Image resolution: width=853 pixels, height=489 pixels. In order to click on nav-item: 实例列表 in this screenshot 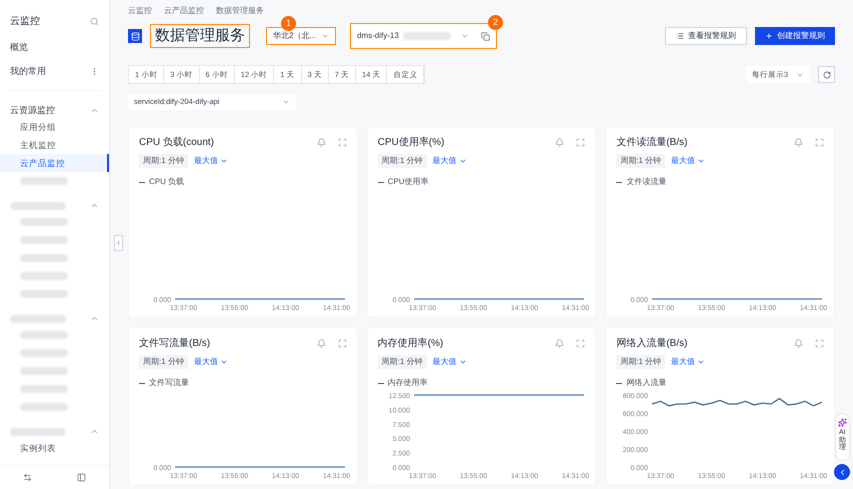, I will do `click(54, 448)`.